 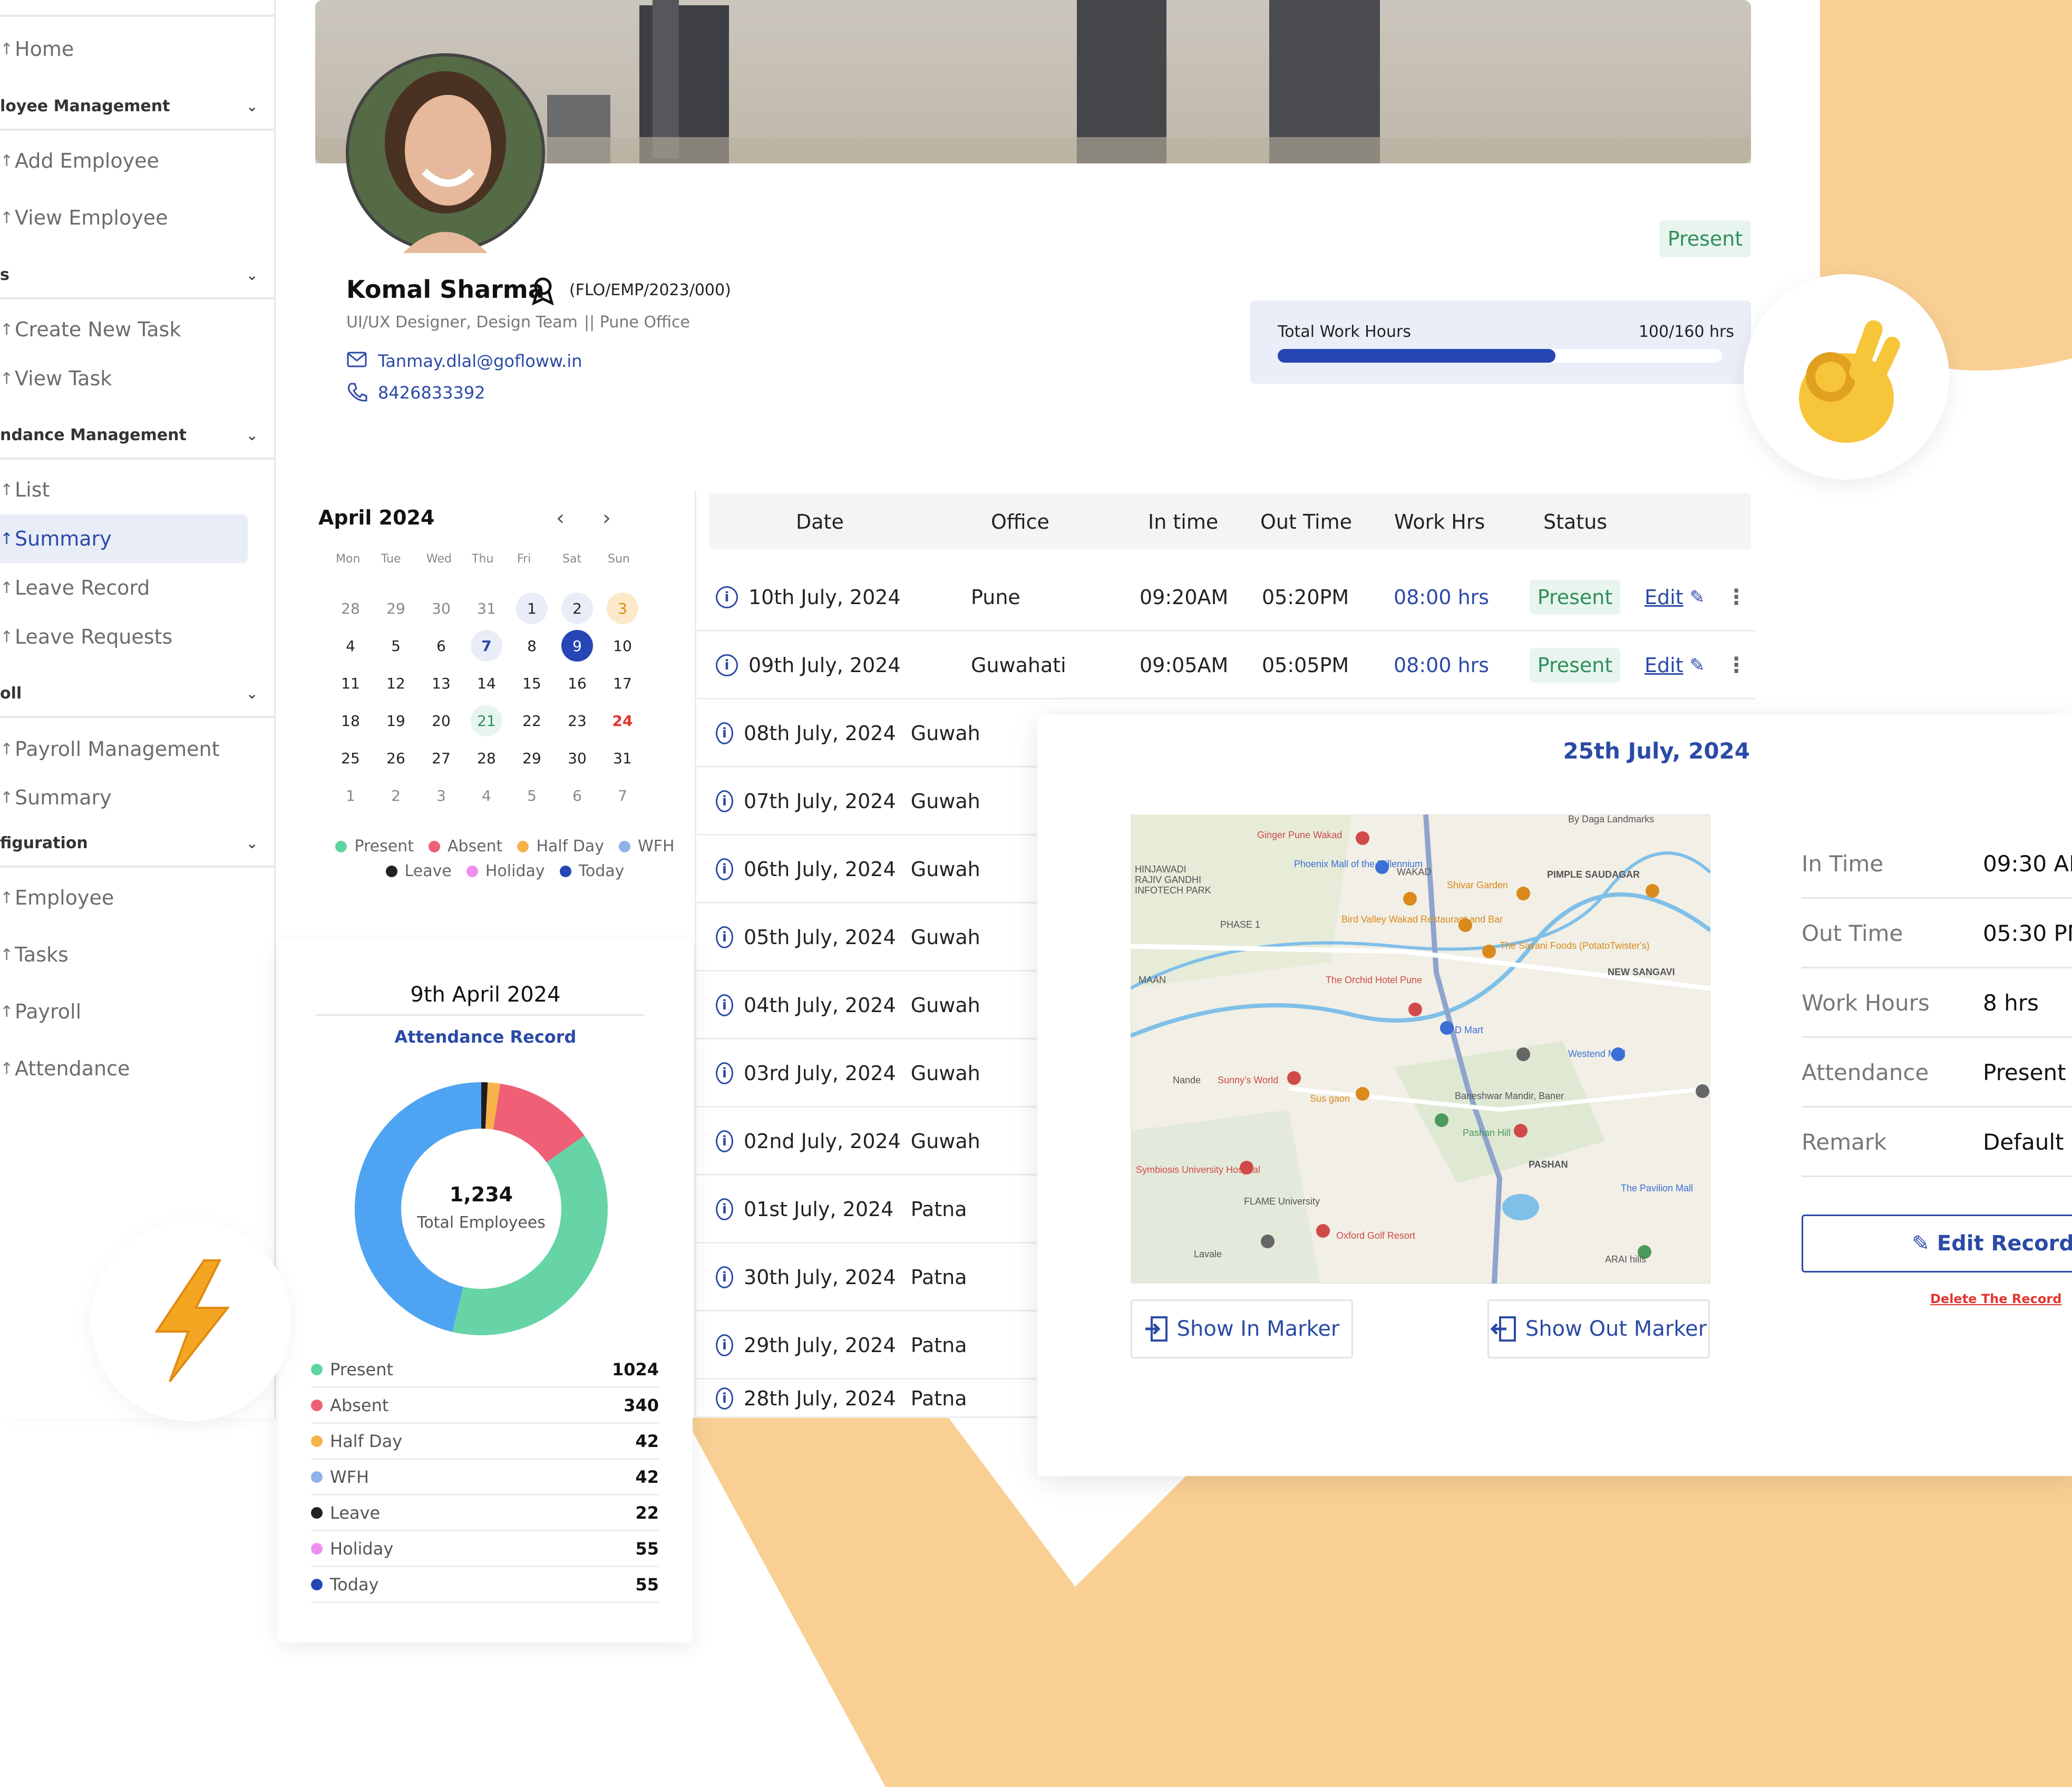 I want to click on edit-record-button: ✎ Edit Record, so click(x=1937, y=1244).